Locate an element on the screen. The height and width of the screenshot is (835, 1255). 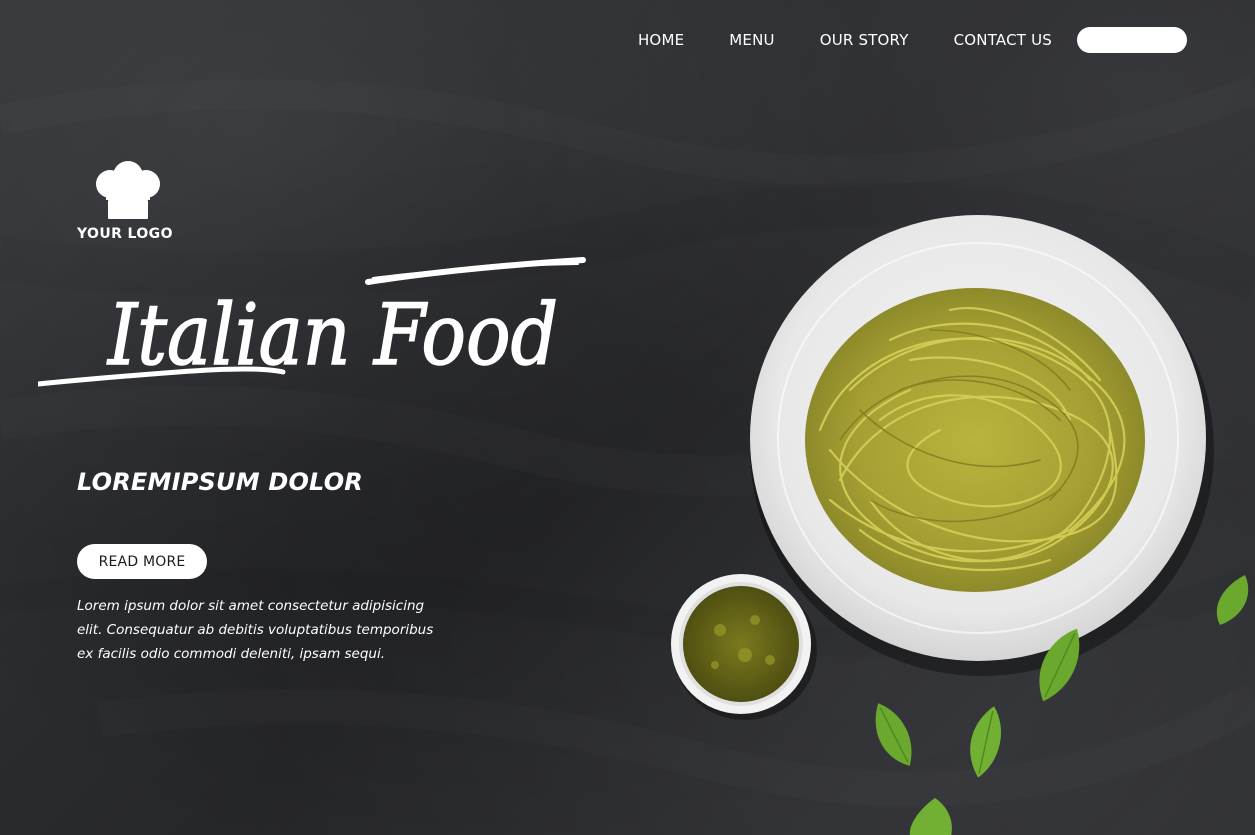
read-more-button: READ MORE is located at coordinates (142, 561).